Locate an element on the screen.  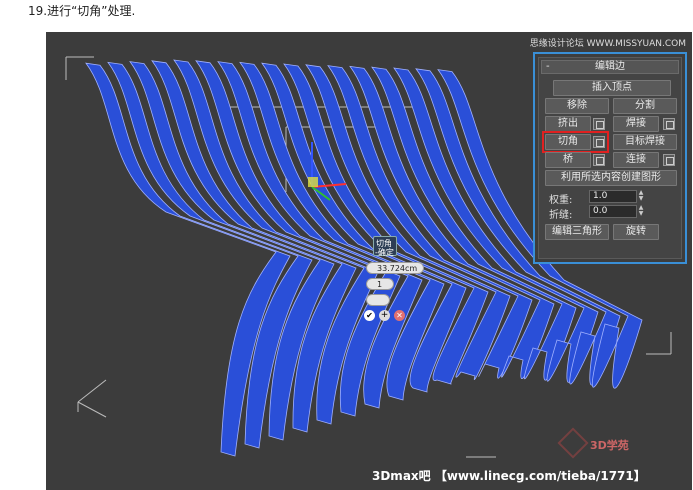
chamfer-amount-value: 33.724cm is located at coordinates (397, 268).